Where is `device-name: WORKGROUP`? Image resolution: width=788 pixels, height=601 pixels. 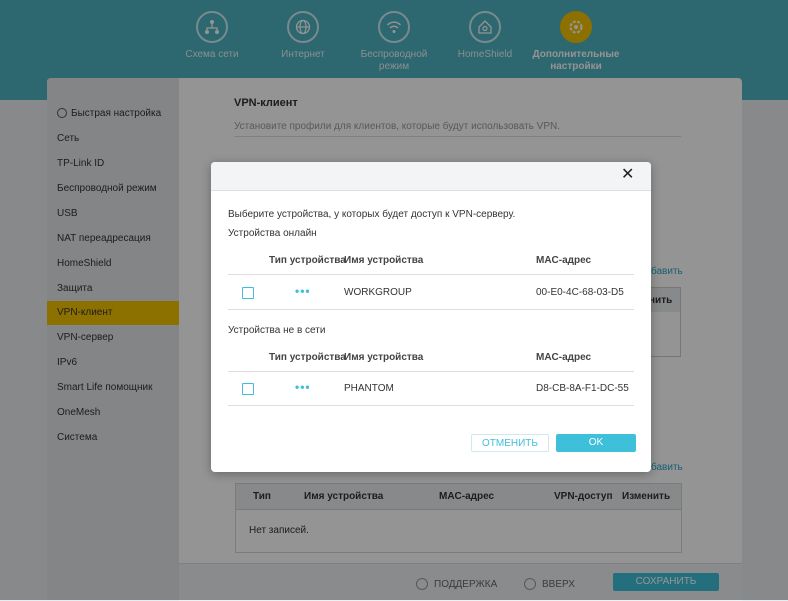
device-name: WORKGROUP is located at coordinates (378, 292).